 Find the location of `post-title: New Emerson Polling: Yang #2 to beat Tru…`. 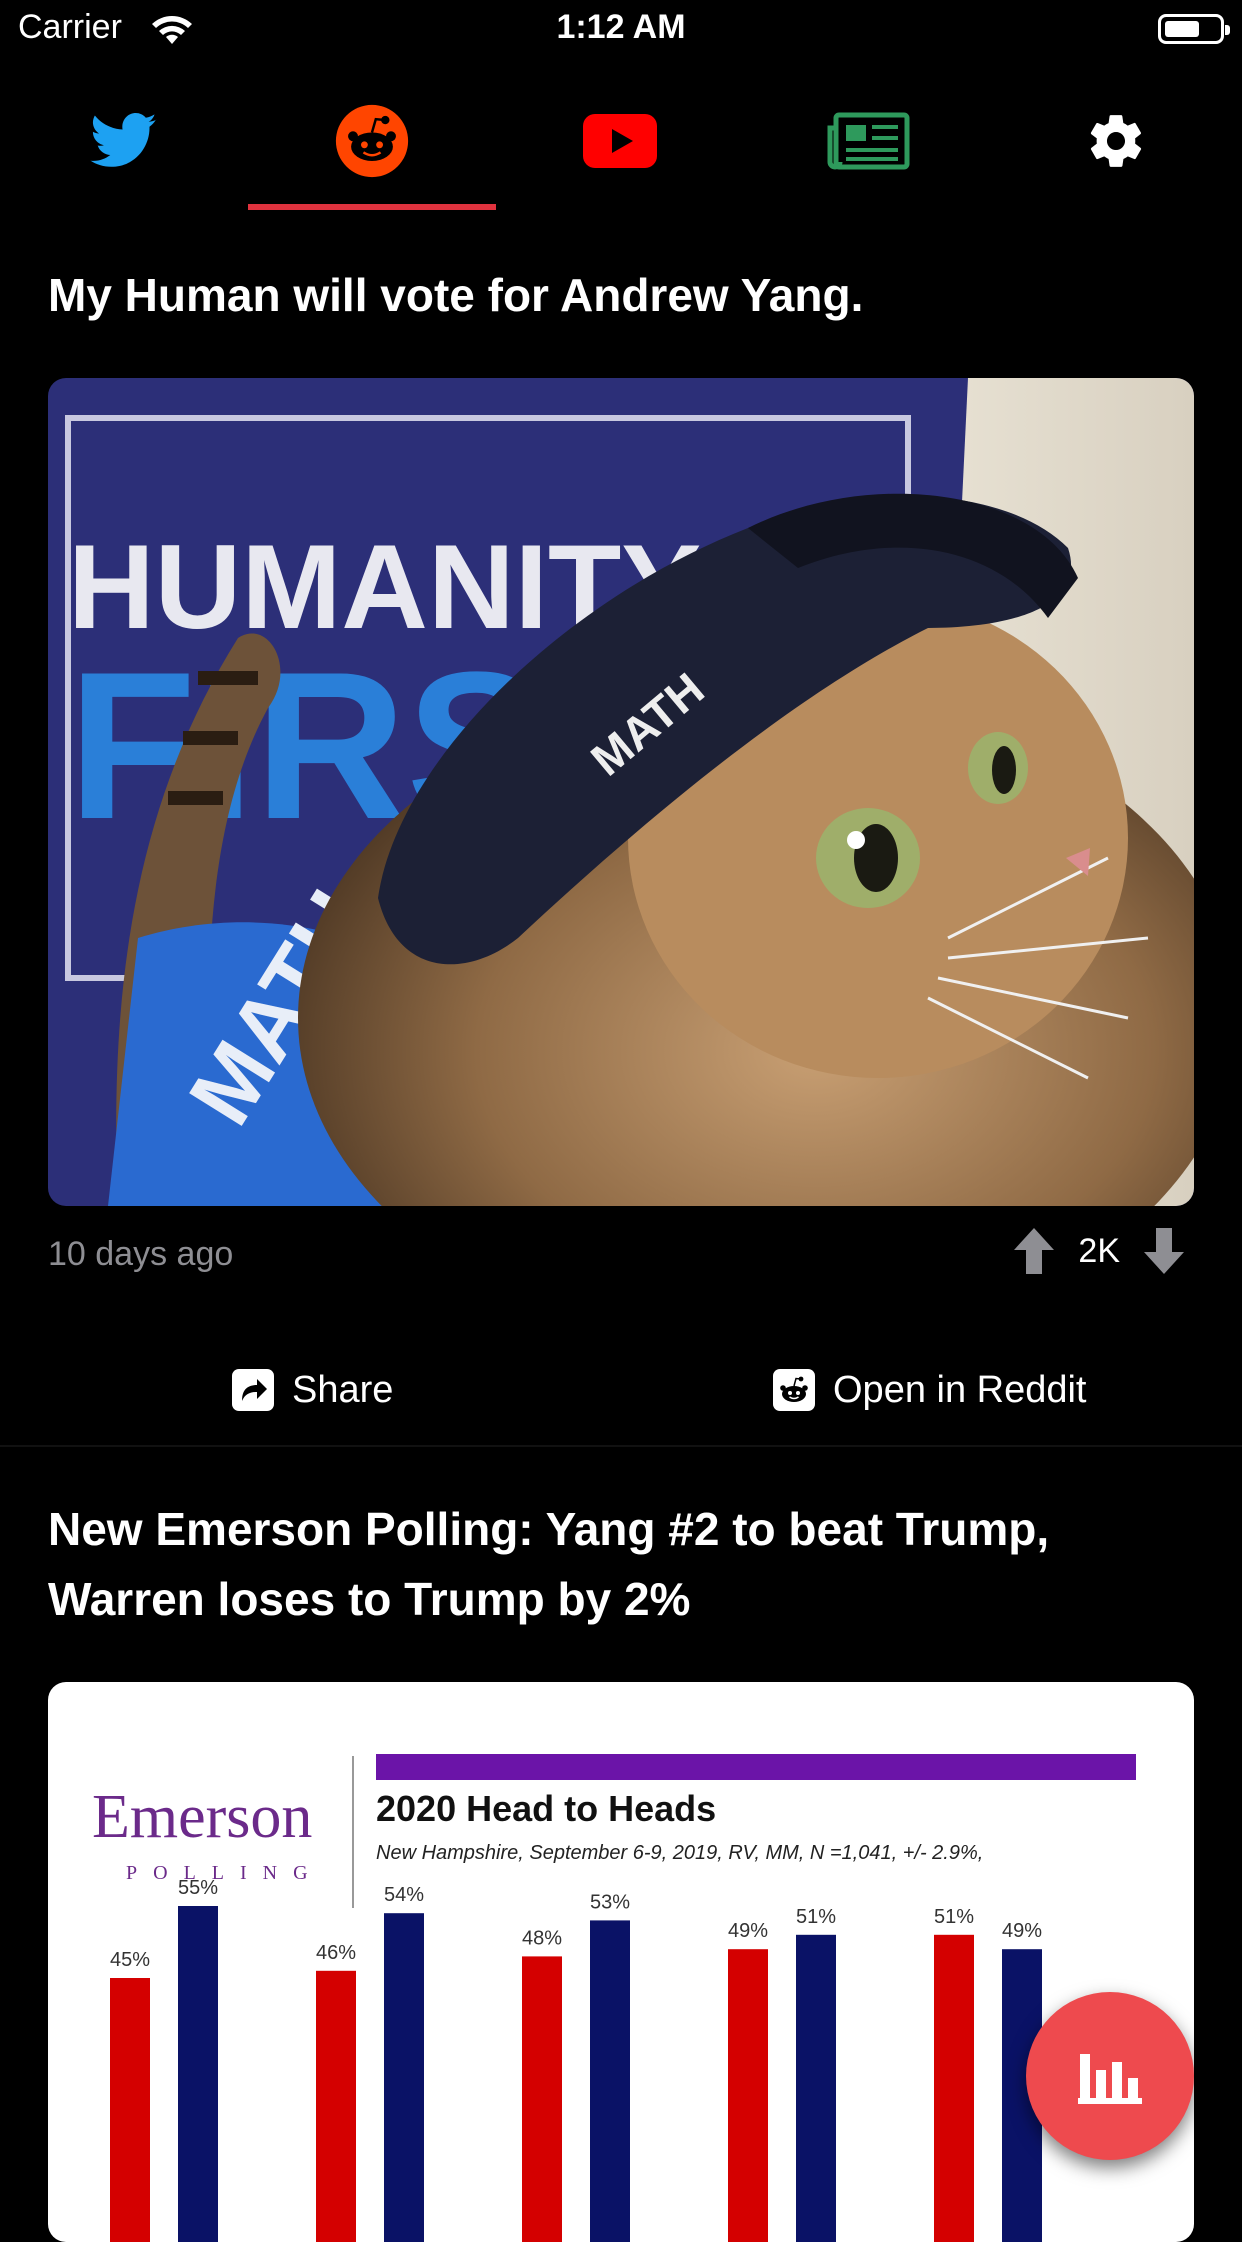

post-title: New Emerson Polling: Yang #2 to beat Tru… is located at coordinates (618, 1564).